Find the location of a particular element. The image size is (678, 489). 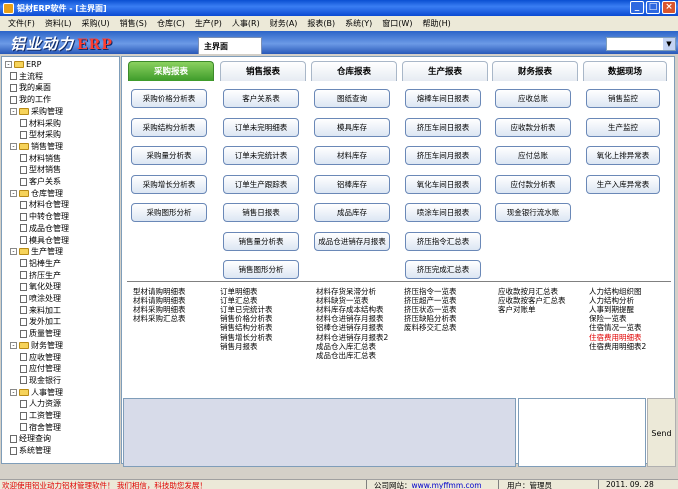

report-button: 订单未完明细表 is located at coordinates (261, 127).